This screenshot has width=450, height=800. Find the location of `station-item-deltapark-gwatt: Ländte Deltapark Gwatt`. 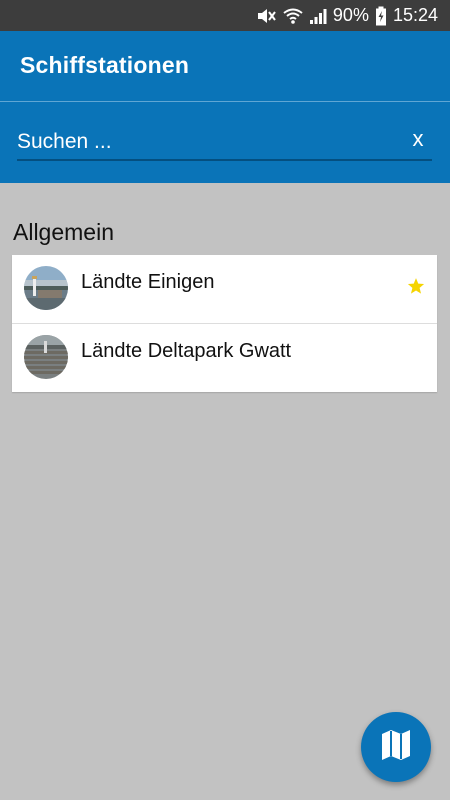

station-item-deltapark-gwatt: Ländte Deltapark Gwatt is located at coordinates (224, 358).